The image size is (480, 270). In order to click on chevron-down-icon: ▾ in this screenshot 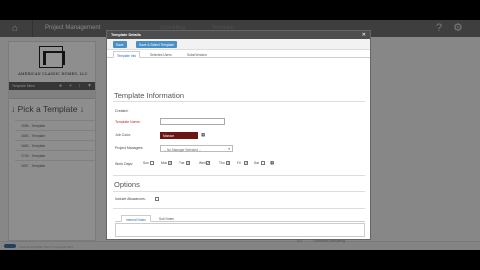, I will do `click(229, 149)`.